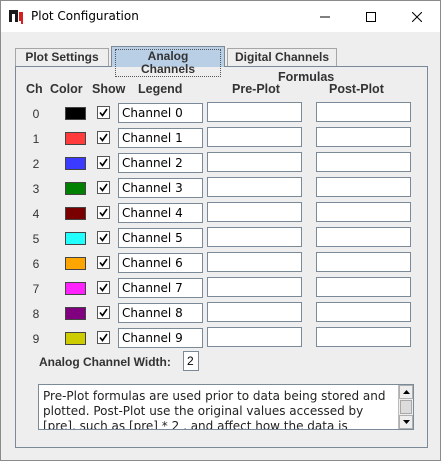  Describe the element at coordinates (160, 288) in the screenshot. I see `legend-field: Channel 7` at that location.